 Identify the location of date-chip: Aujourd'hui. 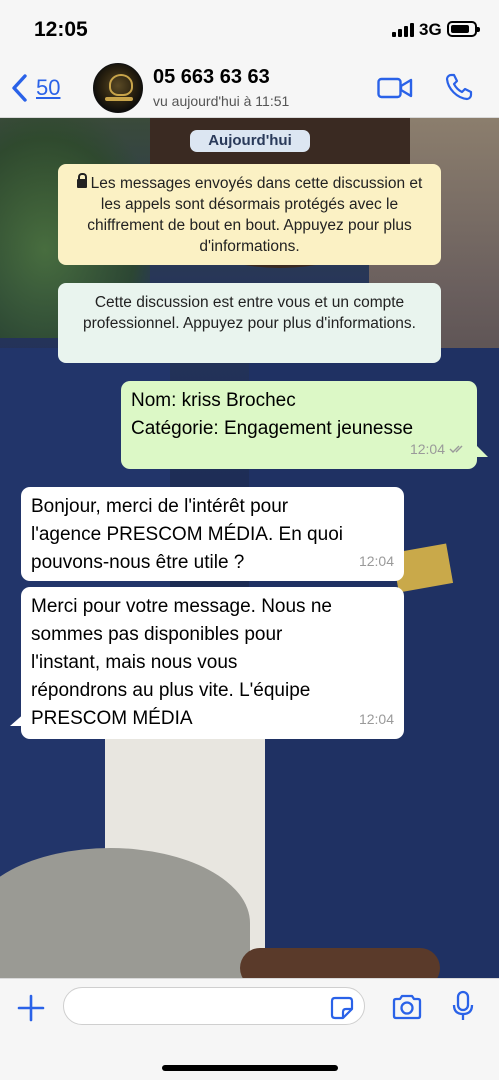
(250, 141).